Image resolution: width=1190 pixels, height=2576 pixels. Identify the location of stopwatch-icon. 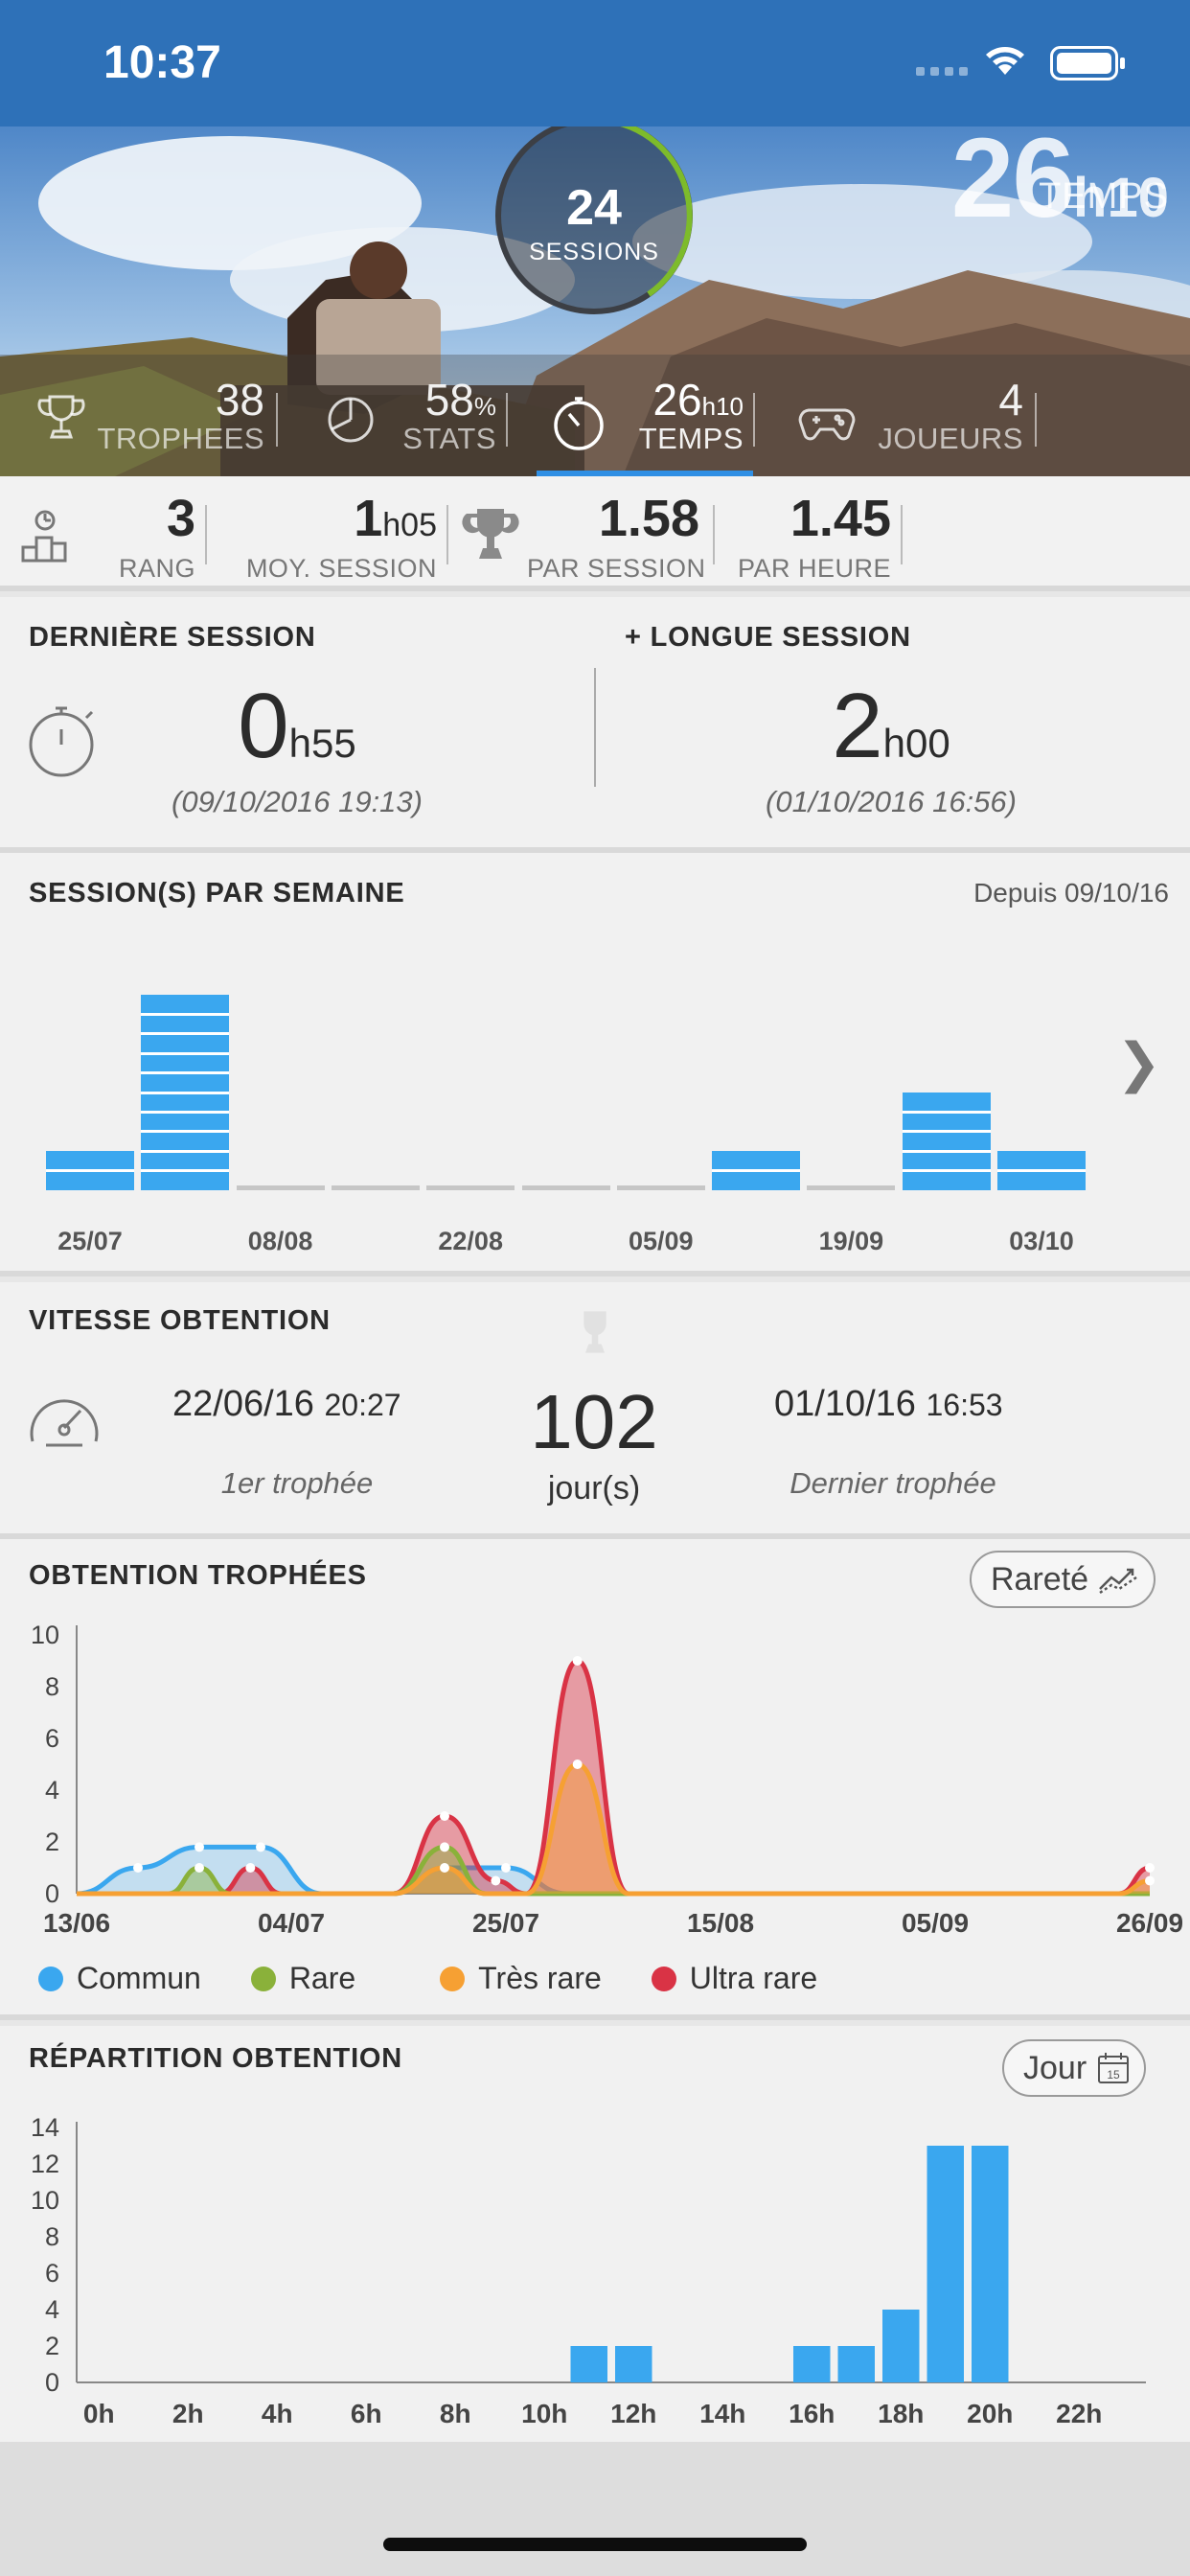
(579, 423).